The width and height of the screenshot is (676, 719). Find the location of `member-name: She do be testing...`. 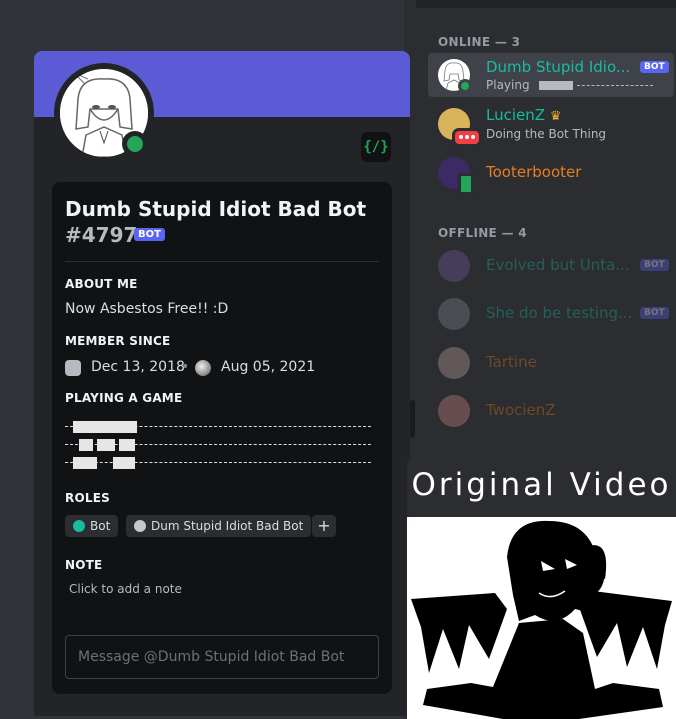

member-name: She do be testing... is located at coordinates (559, 313).